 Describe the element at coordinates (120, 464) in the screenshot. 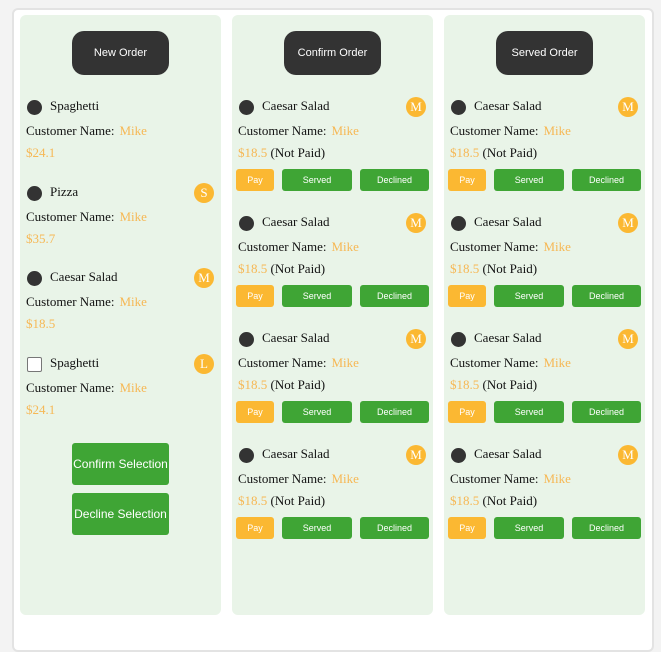

I see `confirm-selection-button: Confirm Selection` at that location.